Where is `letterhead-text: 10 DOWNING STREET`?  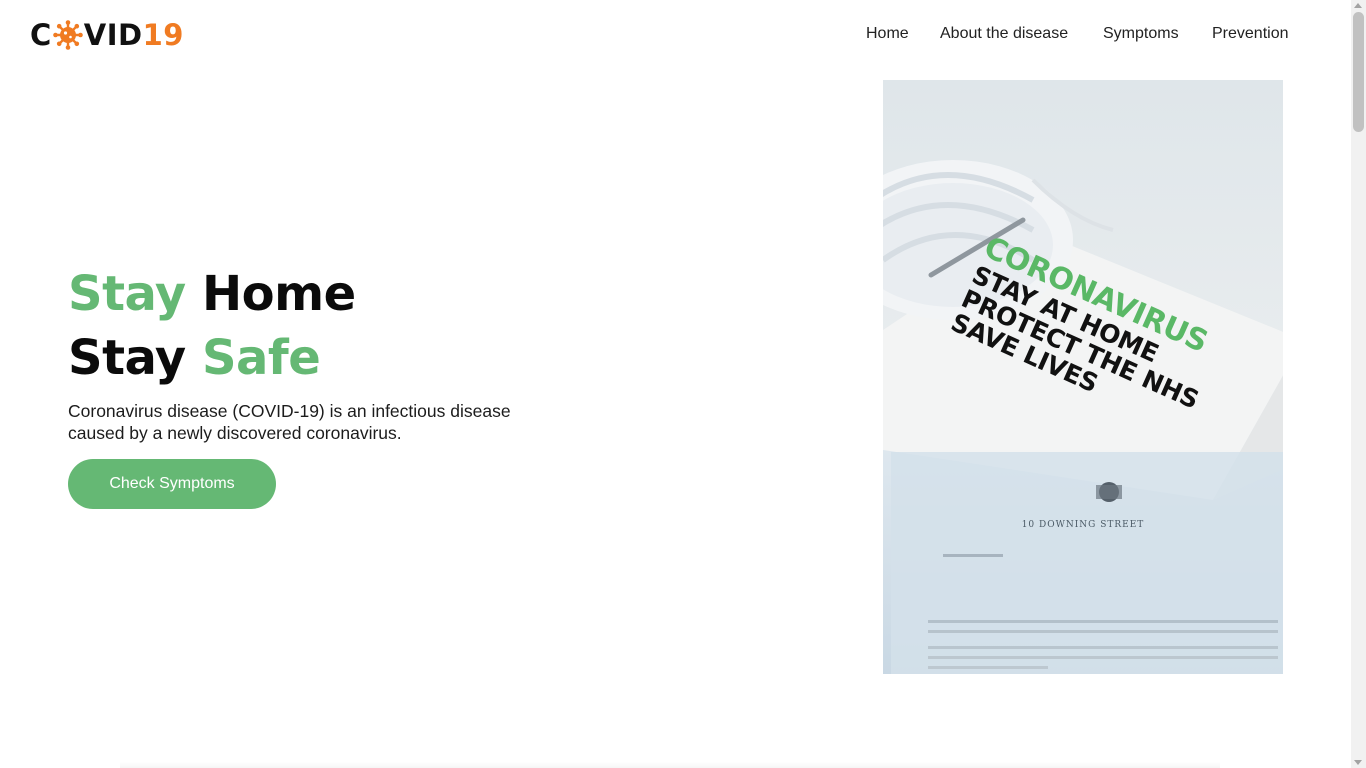 letterhead-text: 10 DOWNING STREET is located at coordinates (1083, 525).